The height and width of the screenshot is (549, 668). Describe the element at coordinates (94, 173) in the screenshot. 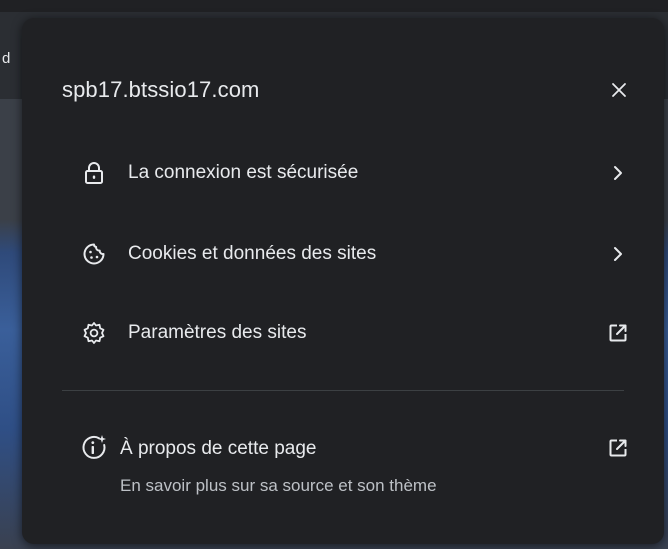

I see `lock-icon` at that location.